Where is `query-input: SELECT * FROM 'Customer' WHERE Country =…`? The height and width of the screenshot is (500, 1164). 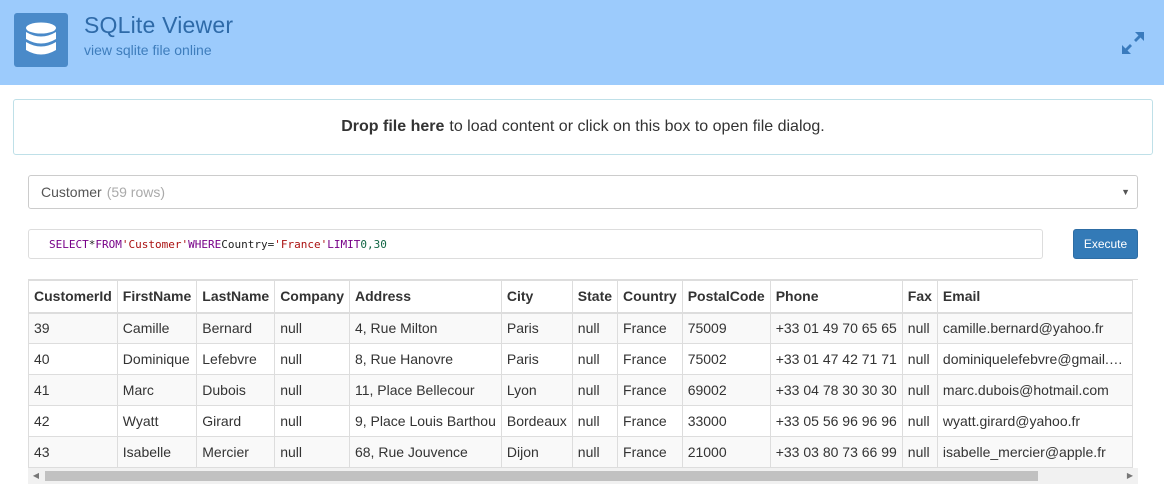
query-input: SELECT * FROM 'Customer' WHERE Country =… is located at coordinates (535, 244).